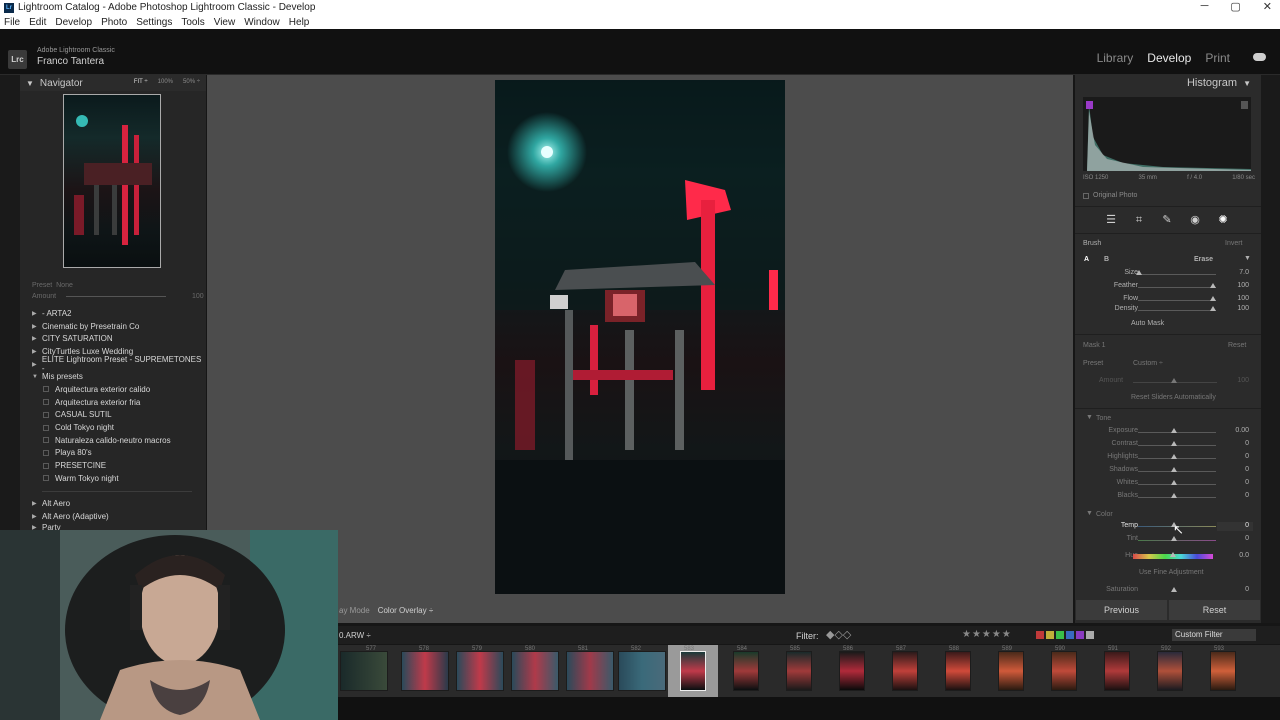  What do you see at coordinates (1203, 259) in the screenshot?
I see `brush-tab-erase: Erase` at bounding box center [1203, 259].